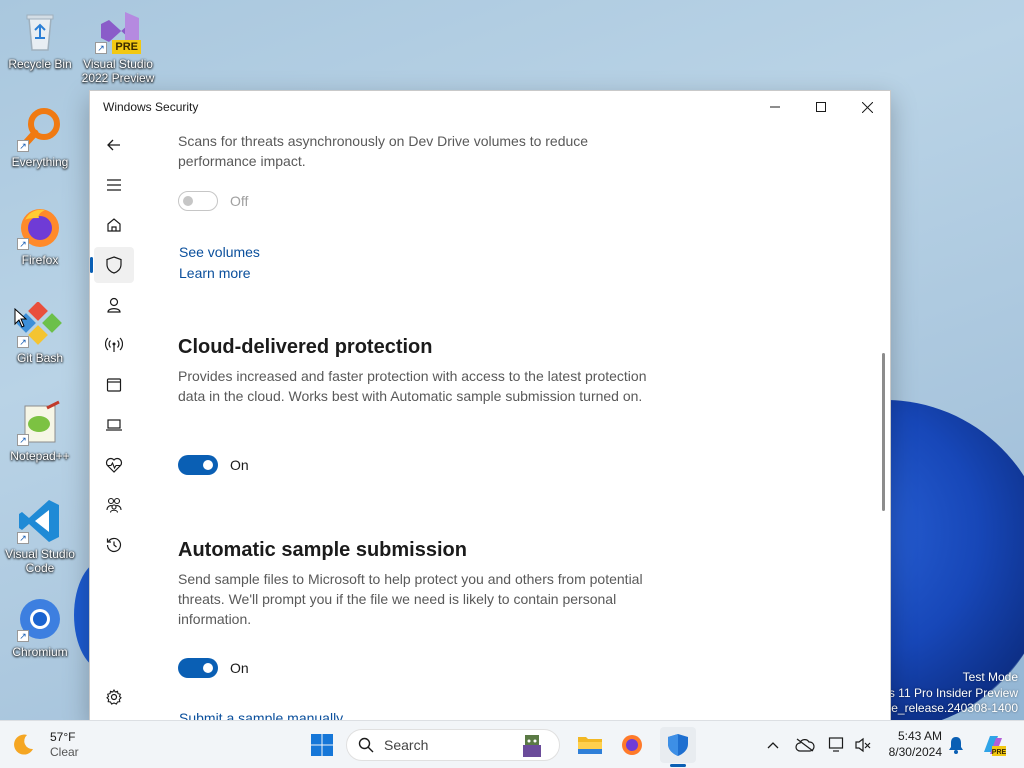  I want to click on desktop-icon-notepad-plus-plus: ↗ Notepad++, so click(40, 431).